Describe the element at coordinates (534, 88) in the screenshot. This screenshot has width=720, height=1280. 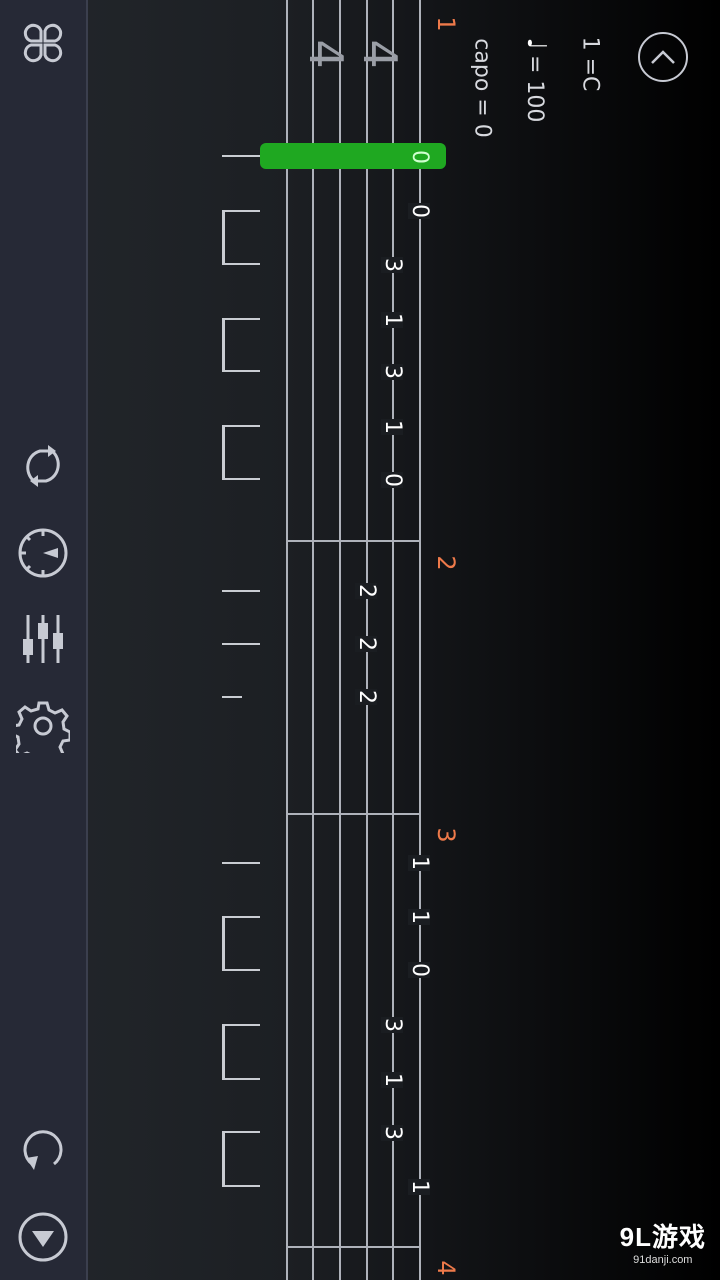
I see `tempo-value: = 100` at that location.